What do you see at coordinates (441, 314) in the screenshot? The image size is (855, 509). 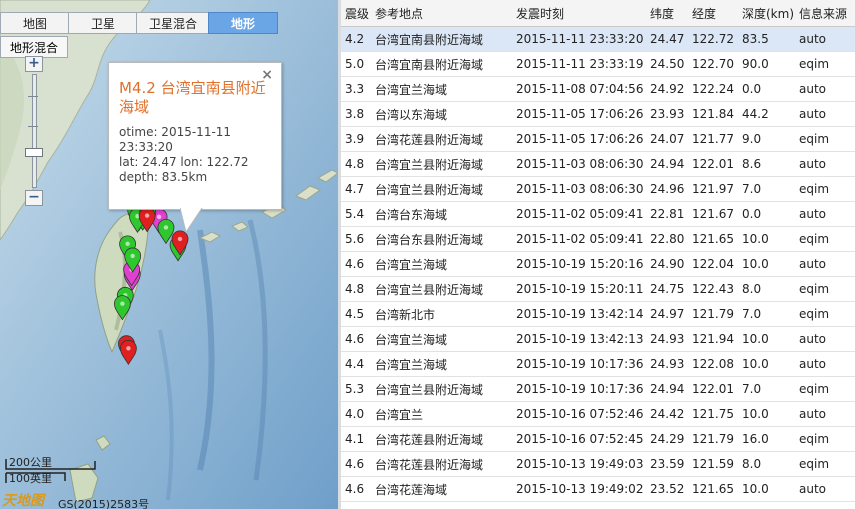 I see `cell-location: 台湾新北市` at bounding box center [441, 314].